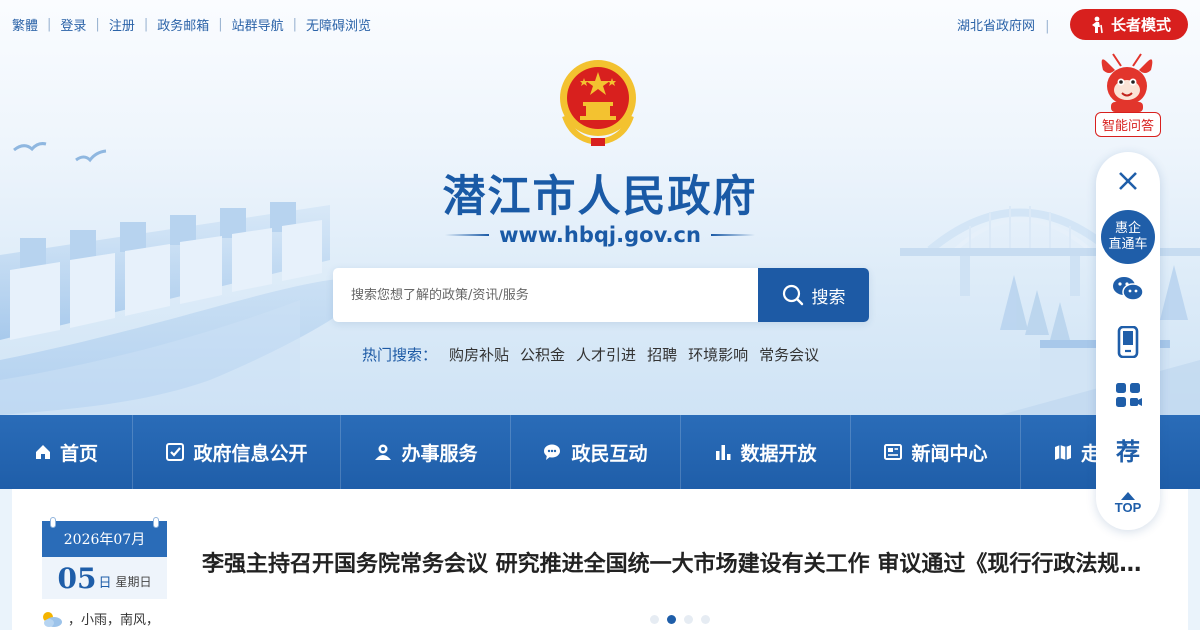 Image resolution: width=1200 pixels, height=630 pixels. I want to click on site-title: 潜江市人民政府, so click(600, 197).